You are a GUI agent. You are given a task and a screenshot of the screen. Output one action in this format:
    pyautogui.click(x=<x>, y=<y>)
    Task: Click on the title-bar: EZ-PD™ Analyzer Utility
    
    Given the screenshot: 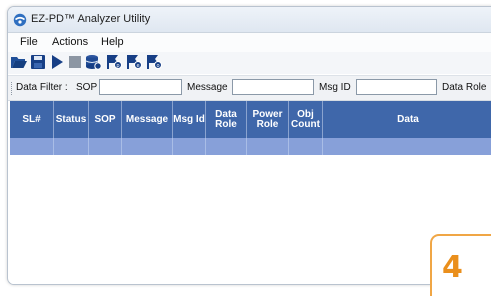 What is the action you would take?
    pyautogui.click(x=249, y=20)
    